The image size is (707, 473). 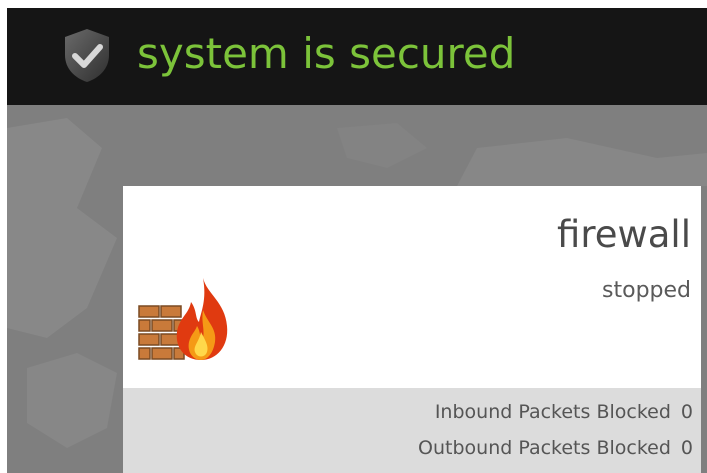 What do you see at coordinates (544, 448) in the screenshot?
I see `stat-label: Outbound Packets Blocked` at bounding box center [544, 448].